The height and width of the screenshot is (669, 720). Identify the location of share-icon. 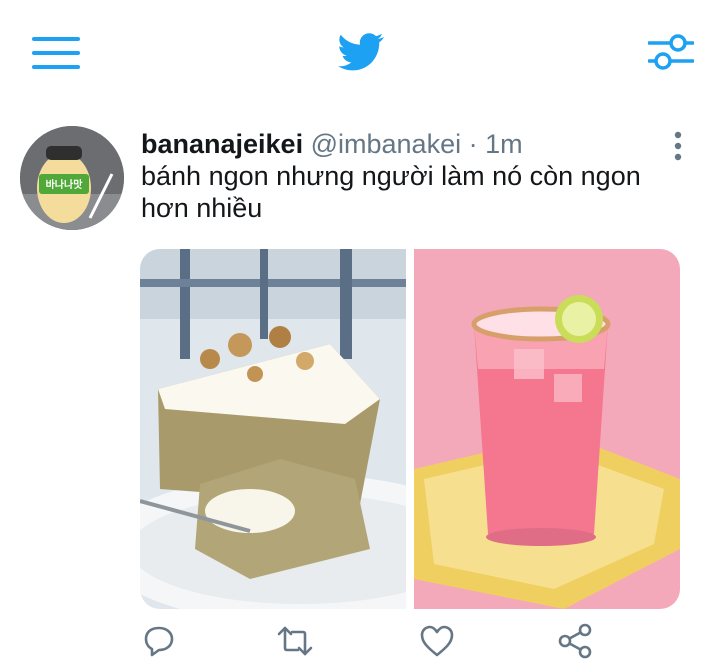
(575, 641).